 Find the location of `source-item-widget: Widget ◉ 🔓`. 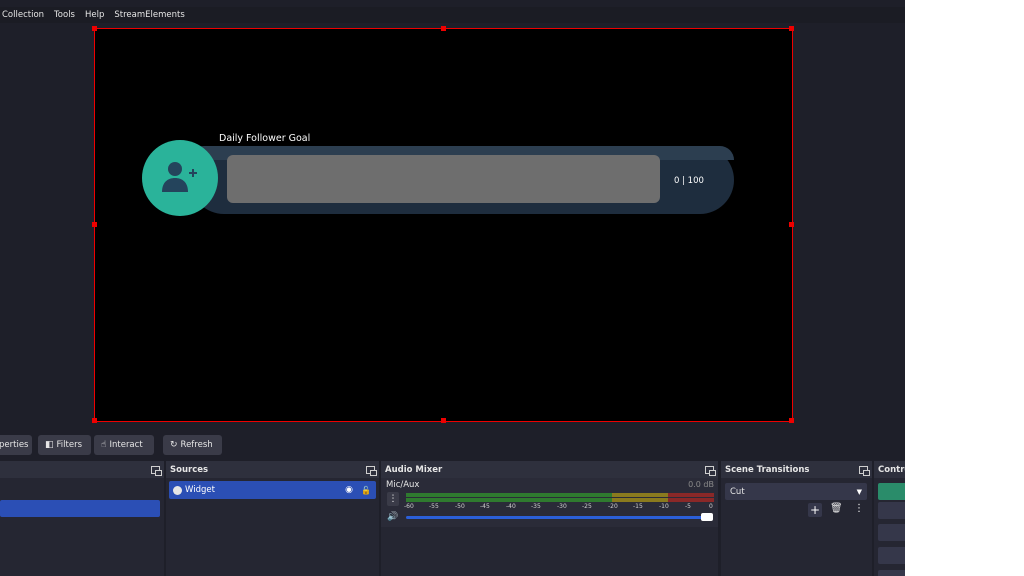

source-item-widget: Widget ◉ 🔓 is located at coordinates (272, 490).